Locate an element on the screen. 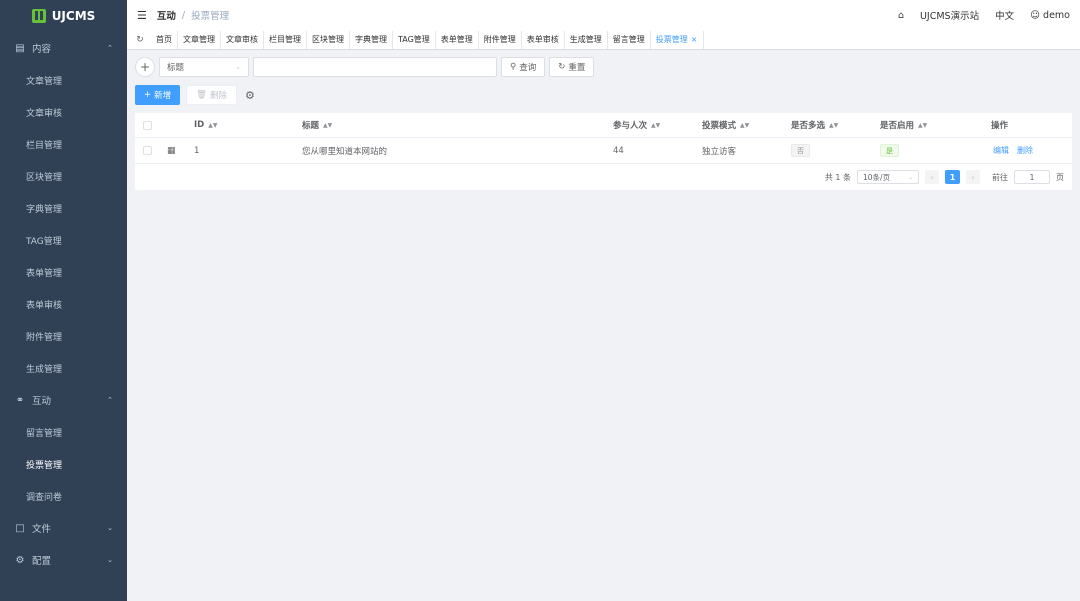 This screenshot has height=601, width=1080. user-name: demo is located at coordinates (1056, 15).